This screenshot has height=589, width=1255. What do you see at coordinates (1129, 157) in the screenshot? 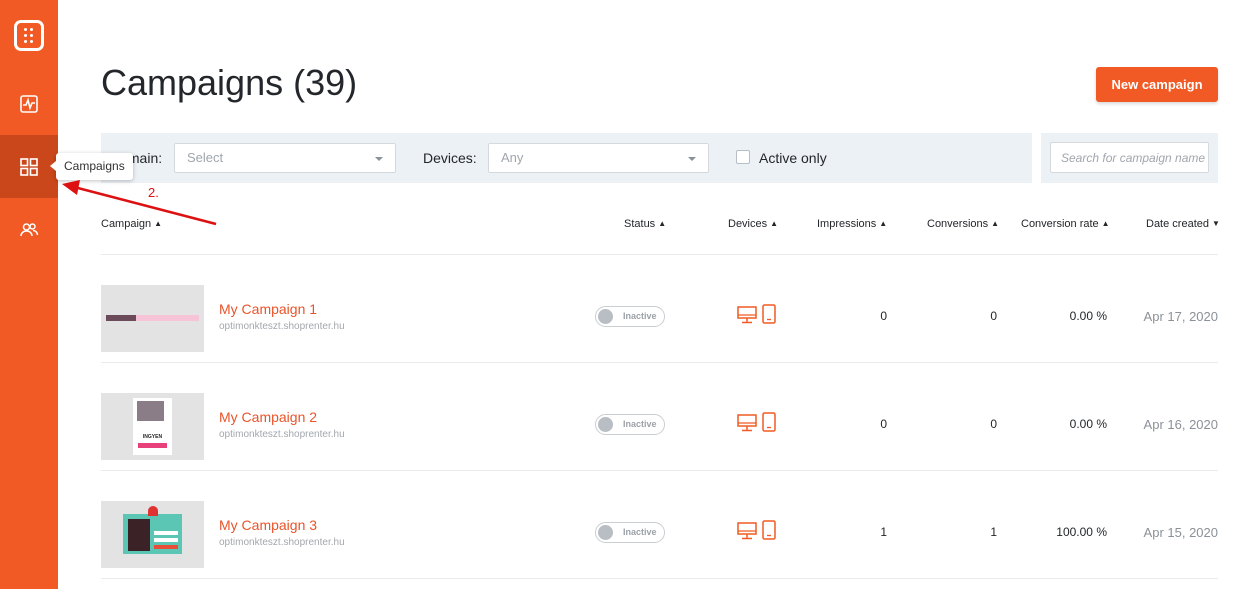
I see `campaign-search-input` at bounding box center [1129, 157].